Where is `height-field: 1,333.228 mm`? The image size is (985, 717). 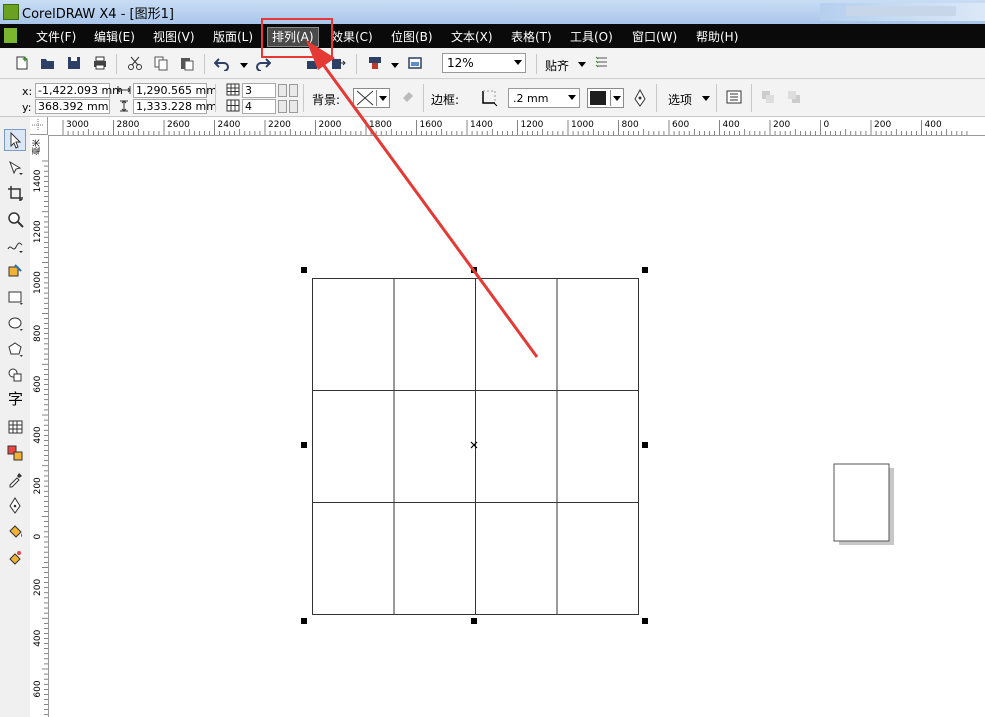 height-field: 1,333.228 mm is located at coordinates (175, 106).